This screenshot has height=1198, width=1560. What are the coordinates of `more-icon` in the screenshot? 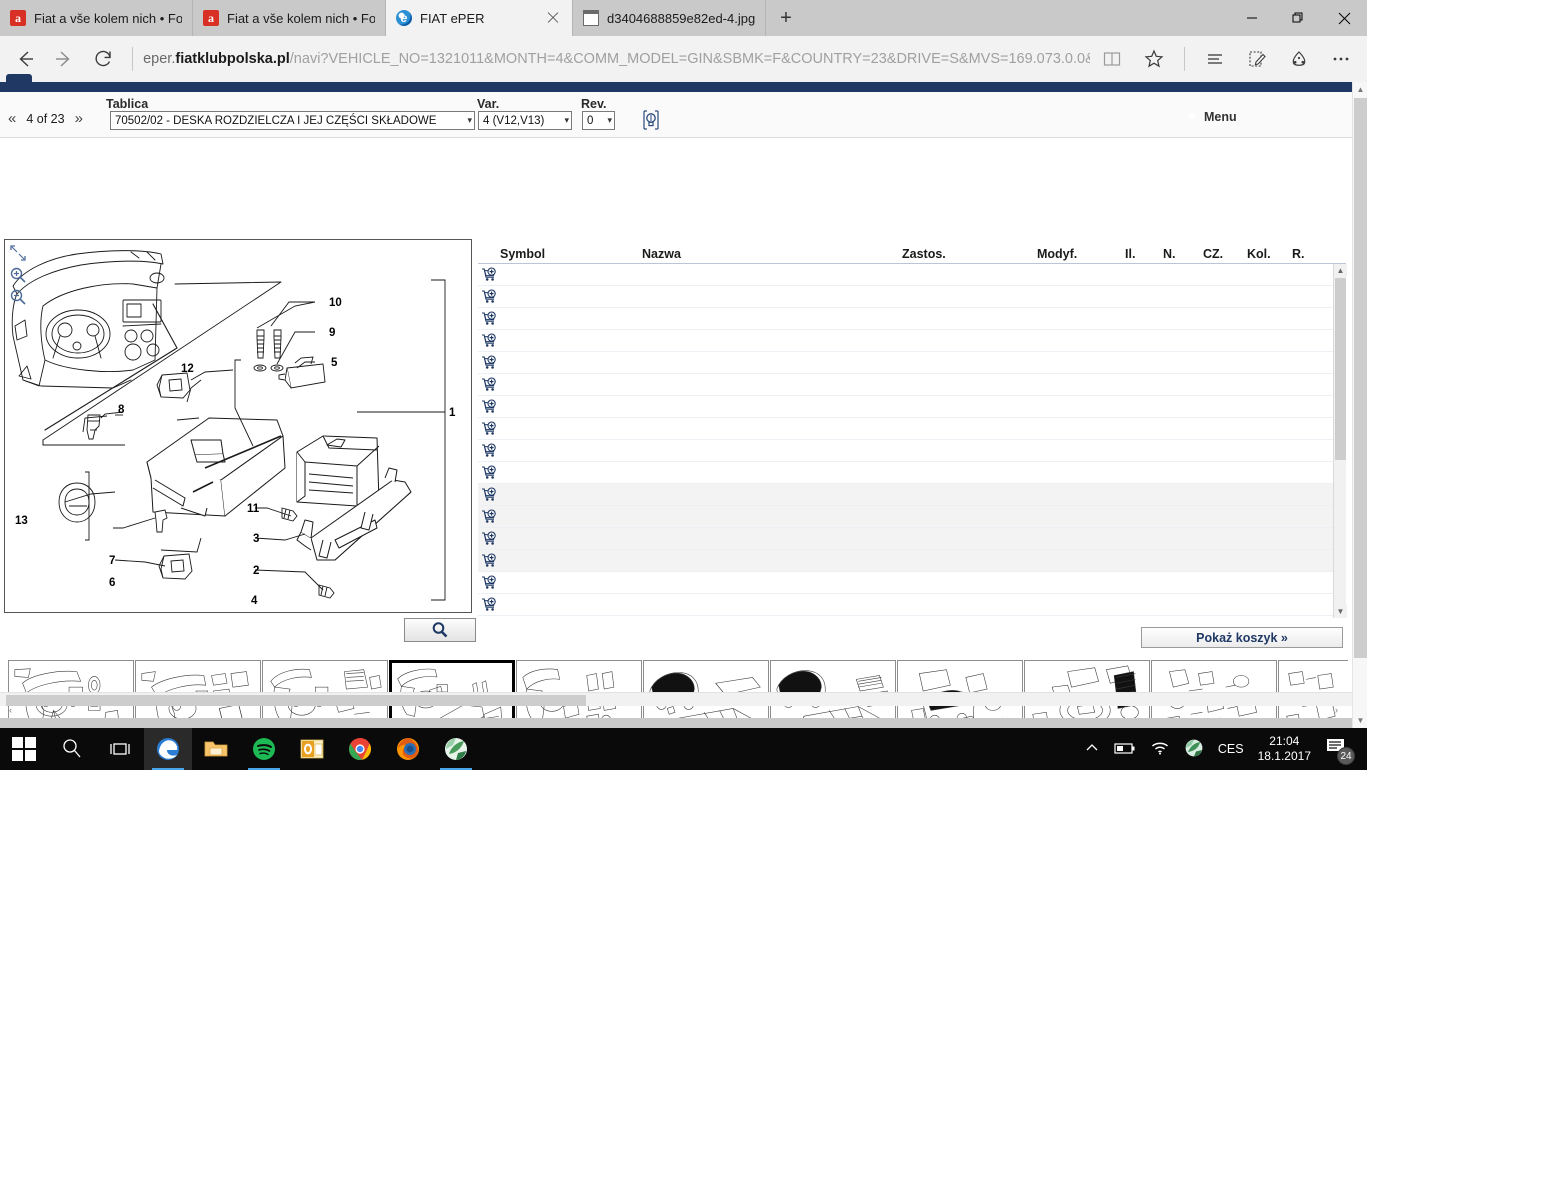 It's located at (1341, 59).